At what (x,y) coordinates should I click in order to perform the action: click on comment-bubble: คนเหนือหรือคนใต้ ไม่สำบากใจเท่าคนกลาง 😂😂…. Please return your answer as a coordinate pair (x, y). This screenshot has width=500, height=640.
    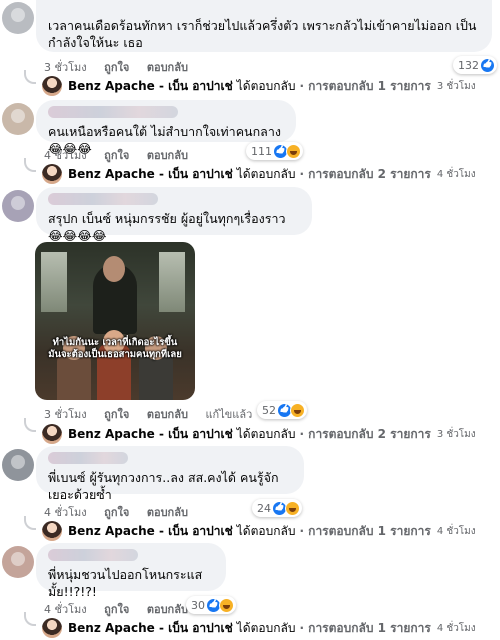
    Looking at the image, I should click on (166, 128).